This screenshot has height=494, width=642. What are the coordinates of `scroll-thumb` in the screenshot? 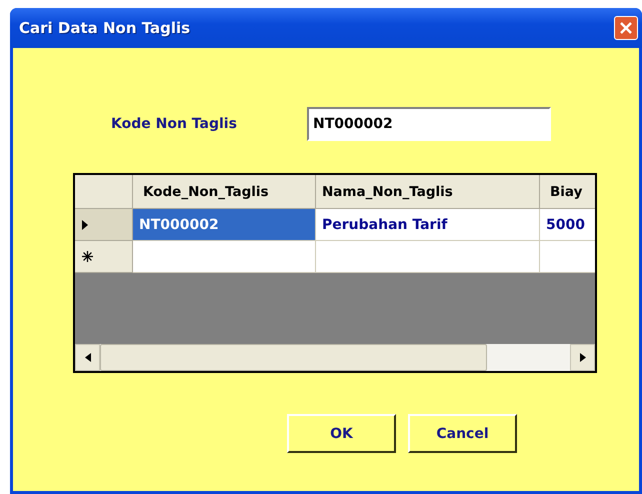 It's located at (293, 357).